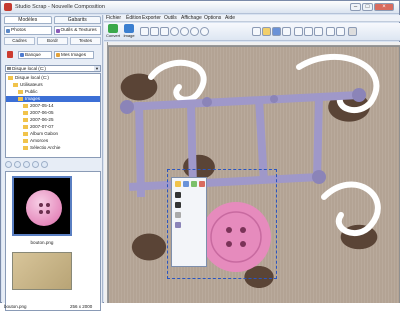 Image resolution: width=400 pixels, height=311 pixels. What do you see at coordinates (19, 41) in the screenshot?
I see `cadres-button: Cadres` at bounding box center [19, 41].